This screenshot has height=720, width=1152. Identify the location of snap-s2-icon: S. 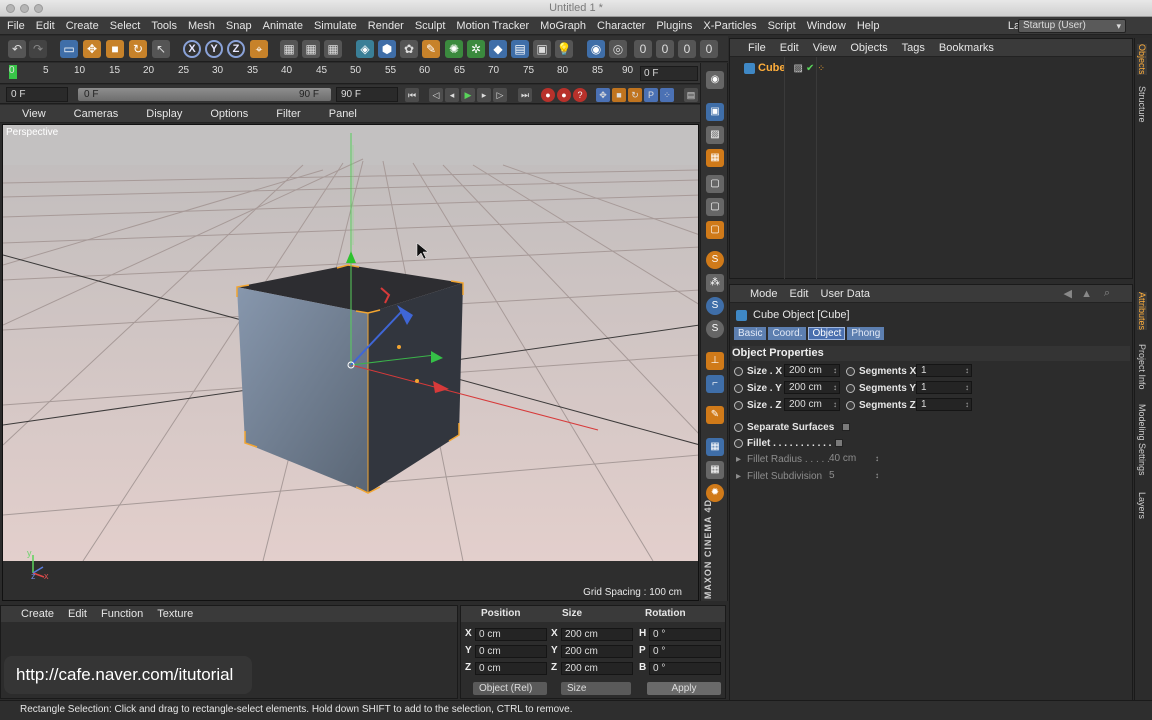
(715, 306).